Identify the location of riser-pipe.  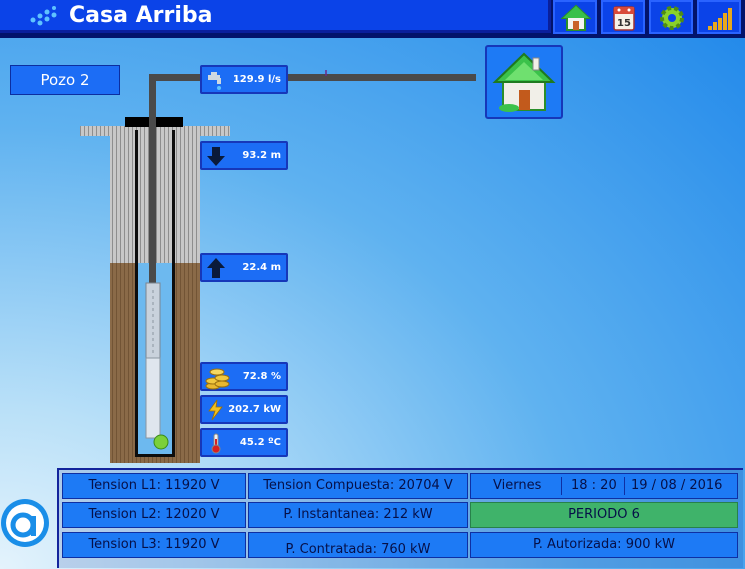
(152, 185).